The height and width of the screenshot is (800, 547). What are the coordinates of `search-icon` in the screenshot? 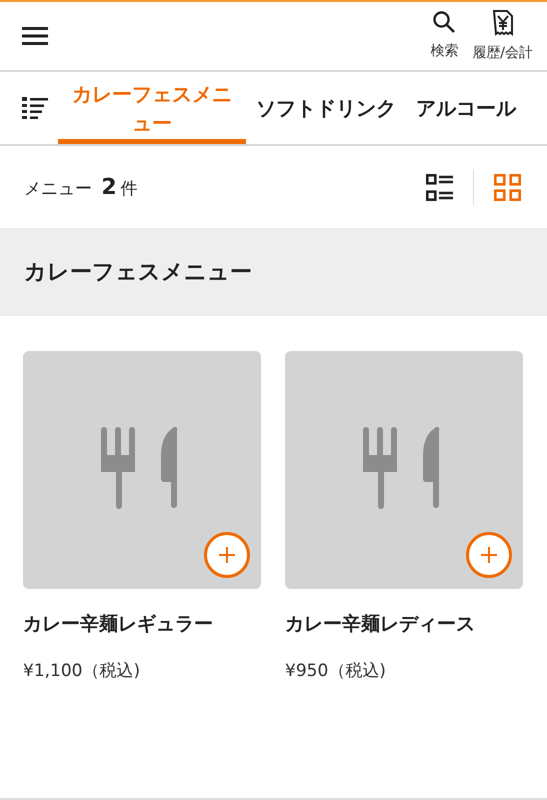 It's located at (444, 22).